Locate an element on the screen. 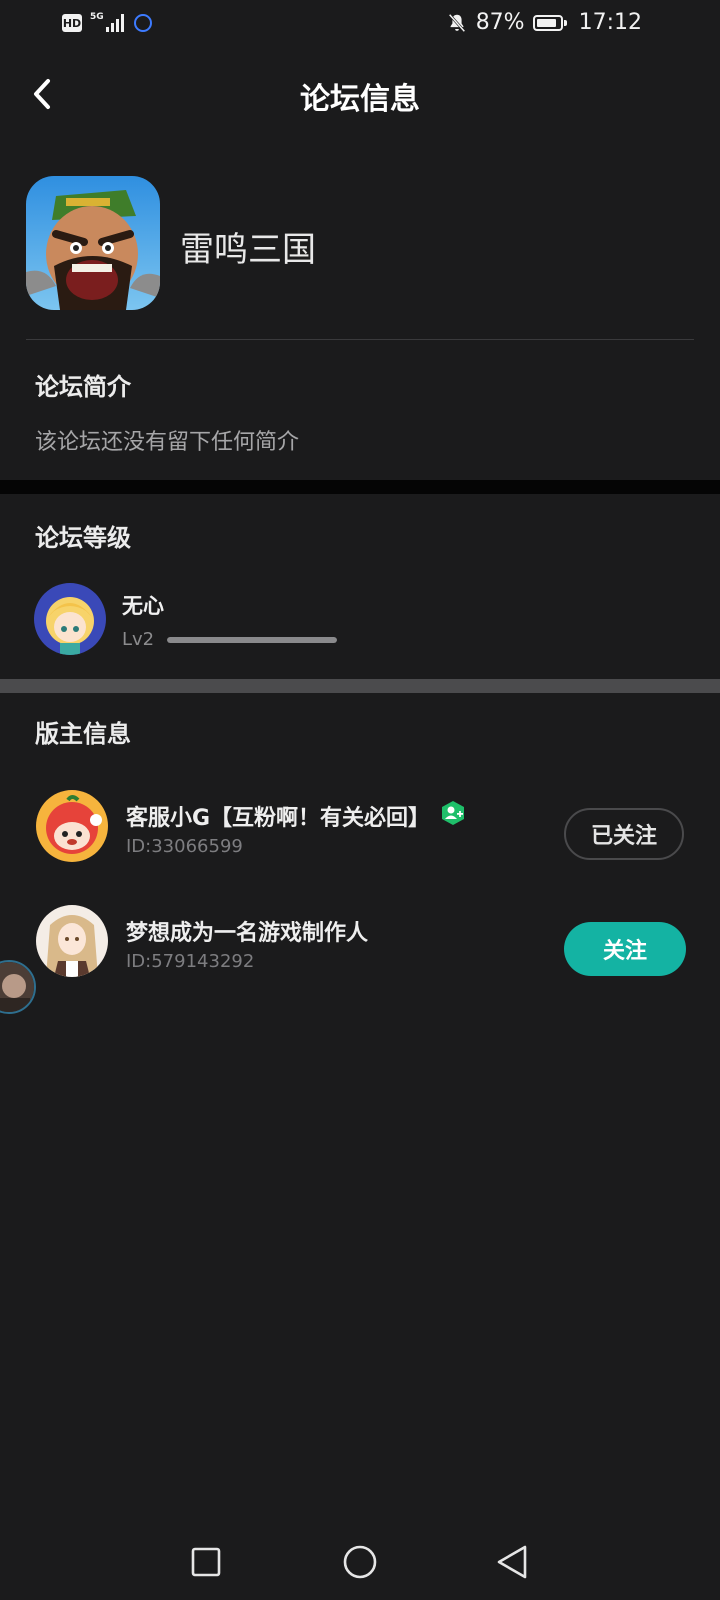  level-progress-fill is located at coordinates (252, 640).